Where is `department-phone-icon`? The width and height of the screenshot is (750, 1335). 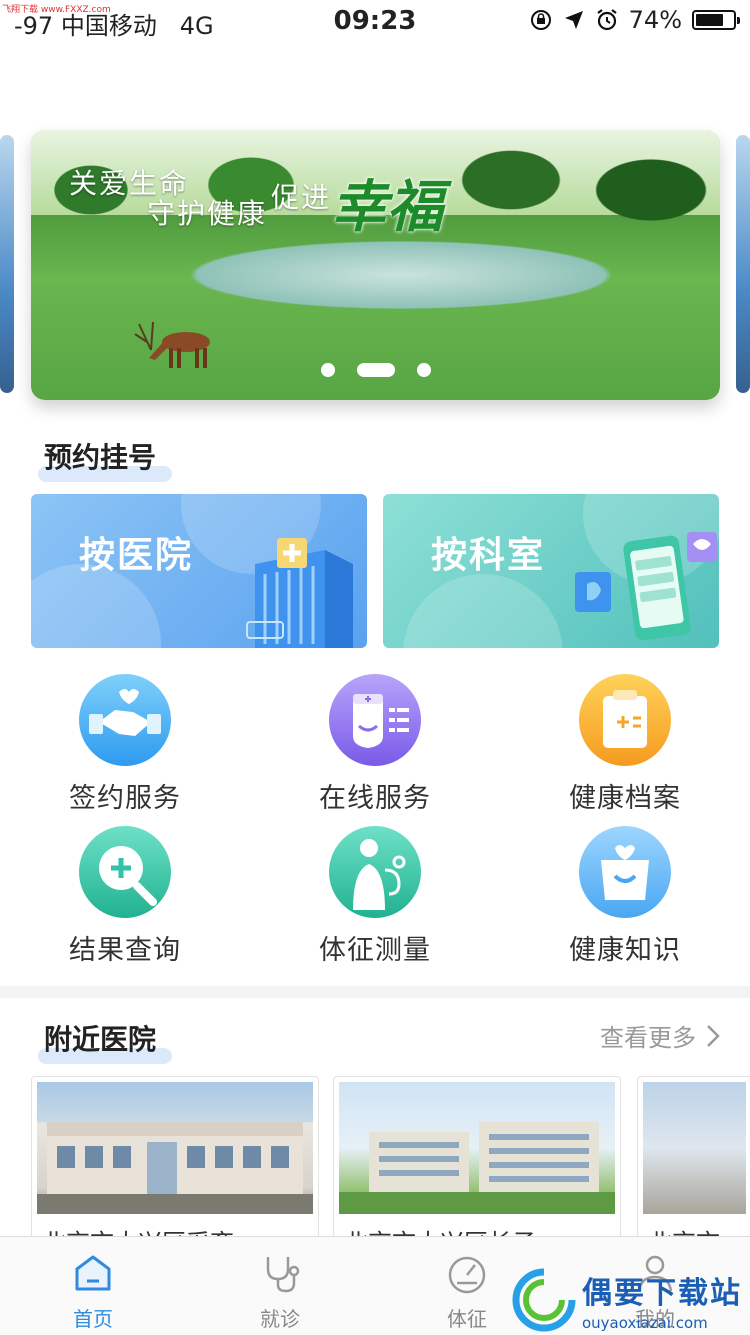
department-phone-icon is located at coordinates (646, 586).